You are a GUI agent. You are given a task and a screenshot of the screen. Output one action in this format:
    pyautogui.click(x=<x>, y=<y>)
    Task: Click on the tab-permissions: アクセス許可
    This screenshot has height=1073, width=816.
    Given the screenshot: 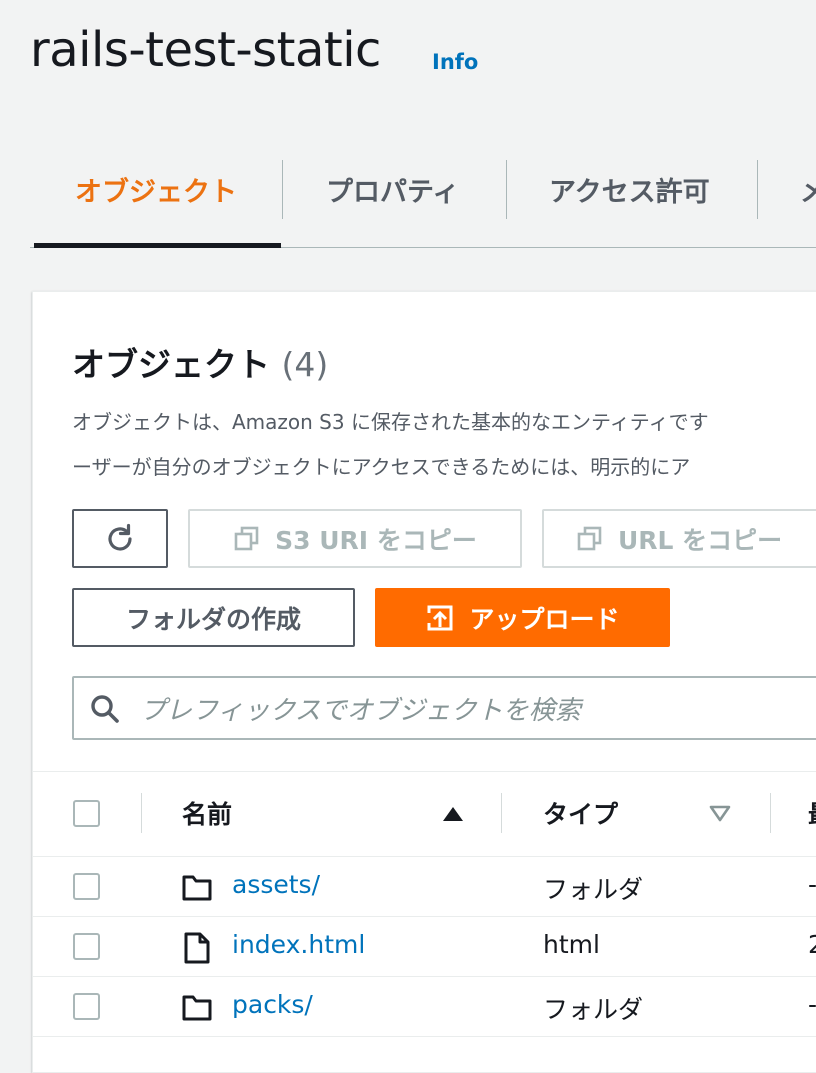 What is the action you would take?
    pyautogui.click(x=629, y=189)
    